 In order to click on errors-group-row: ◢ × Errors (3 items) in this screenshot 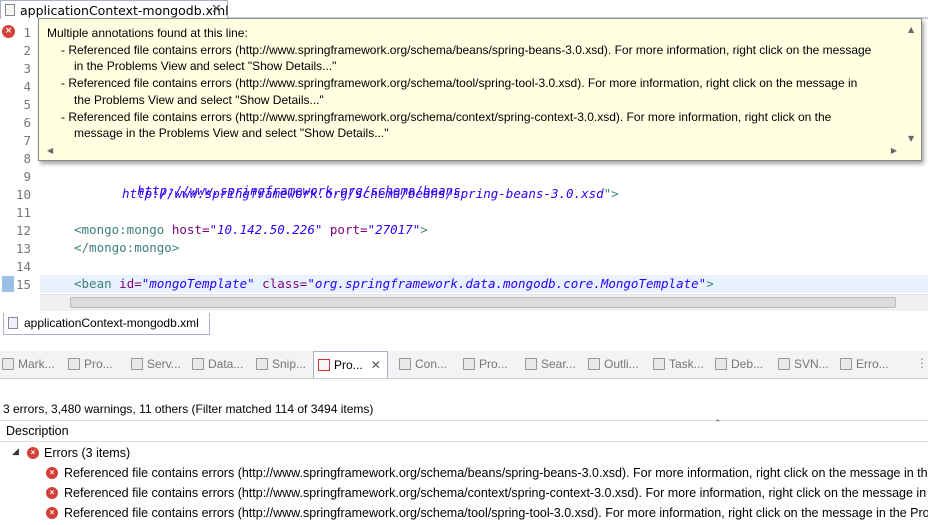, I will do `click(464, 454)`.